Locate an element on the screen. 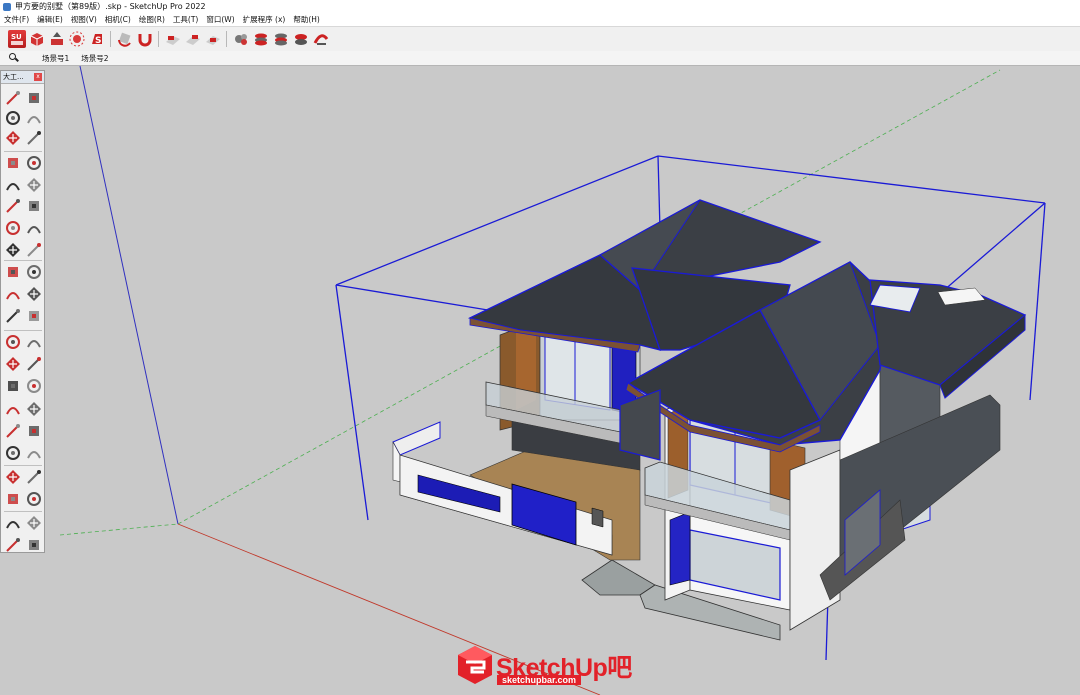  rotated-rect-icon is located at coordinates (34, 185).